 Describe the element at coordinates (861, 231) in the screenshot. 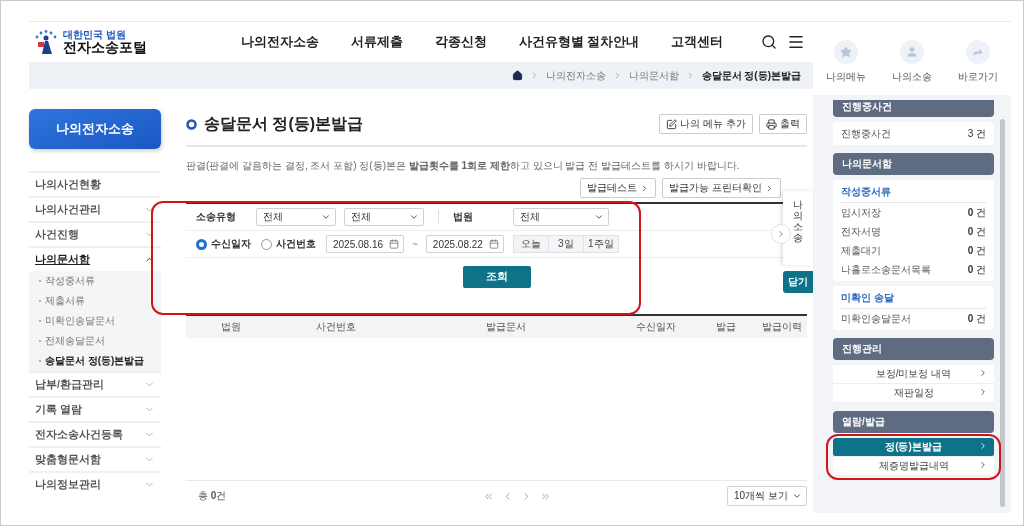

I see `count-label: 전자서명` at that location.